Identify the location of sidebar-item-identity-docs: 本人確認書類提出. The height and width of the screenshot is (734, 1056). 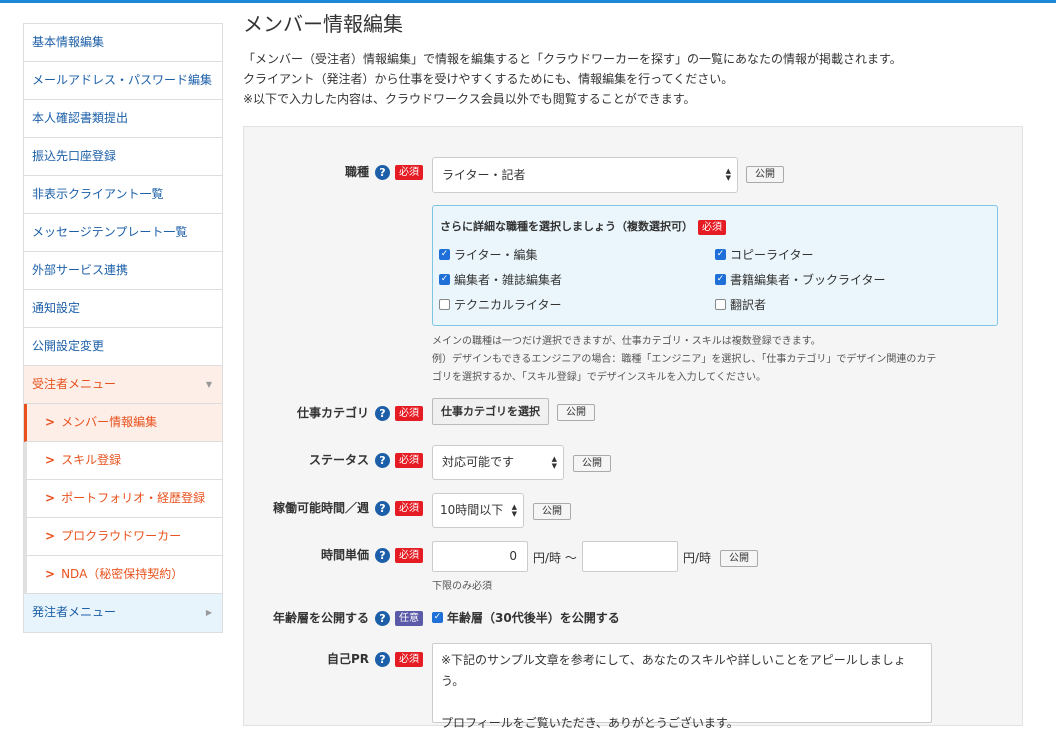
(123, 119).